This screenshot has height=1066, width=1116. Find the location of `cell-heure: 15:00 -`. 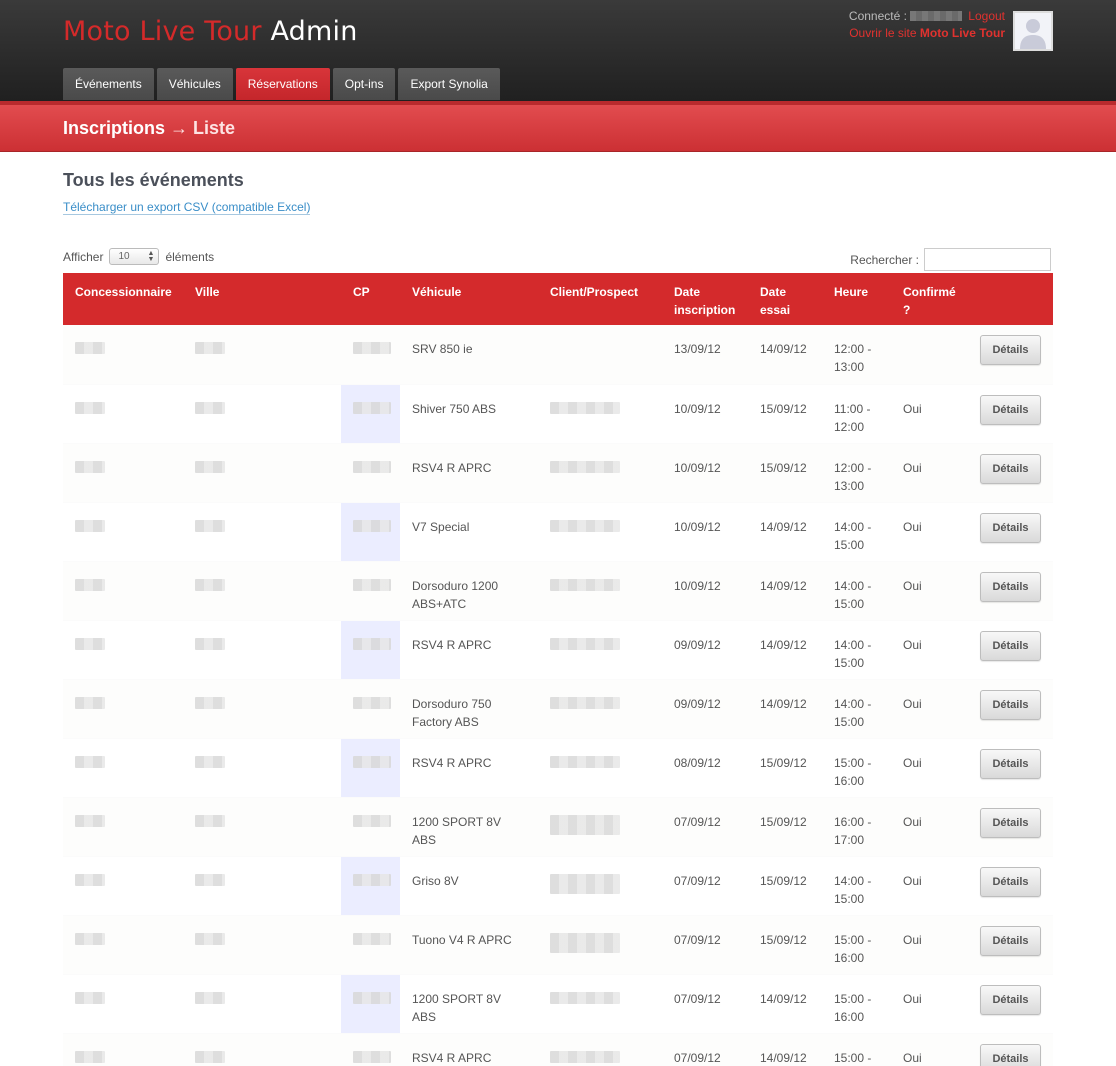

cell-heure: 15:00 - is located at coordinates (856, 1049).